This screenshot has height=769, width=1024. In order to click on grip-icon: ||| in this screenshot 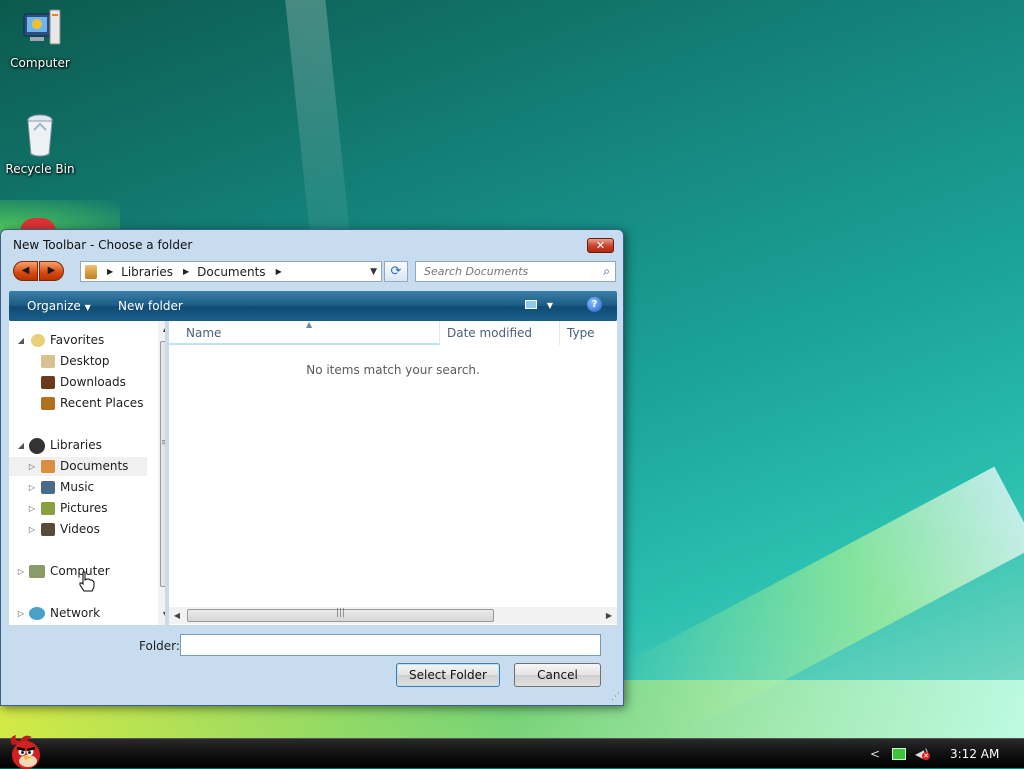, I will do `click(341, 613)`.